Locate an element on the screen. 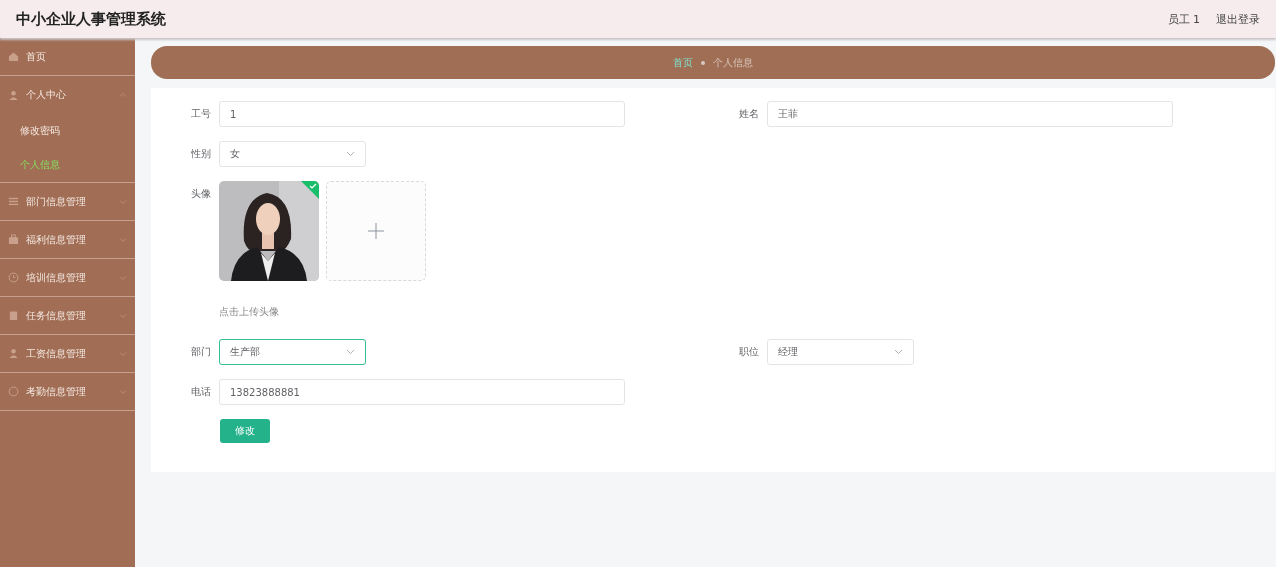  plus-icon is located at coordinates (376, 231).